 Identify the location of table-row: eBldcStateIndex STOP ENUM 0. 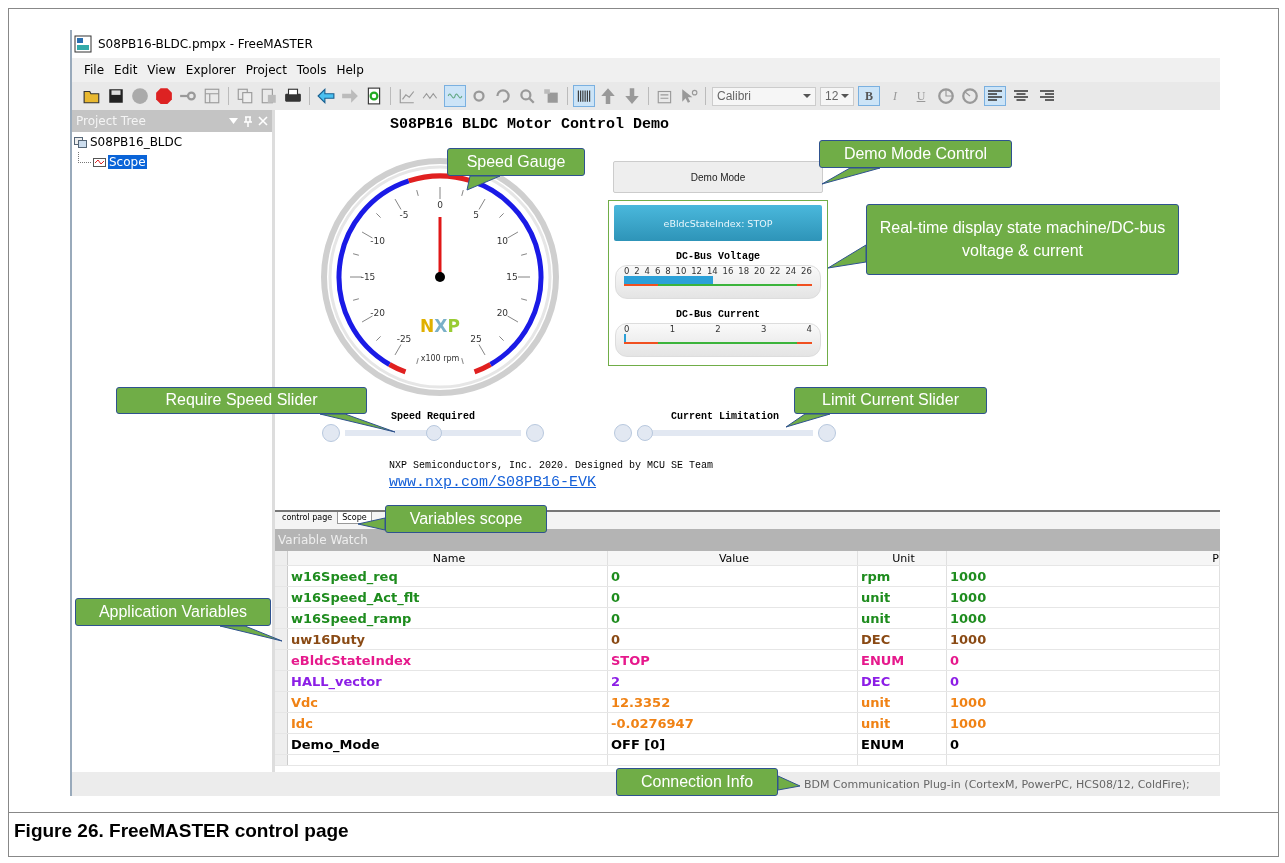
(747, 660).